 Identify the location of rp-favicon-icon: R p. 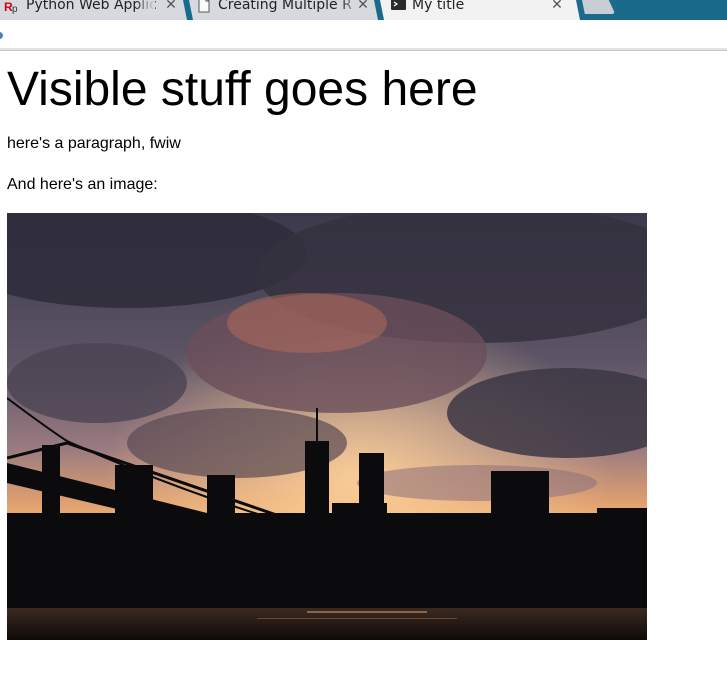
(11, 7).